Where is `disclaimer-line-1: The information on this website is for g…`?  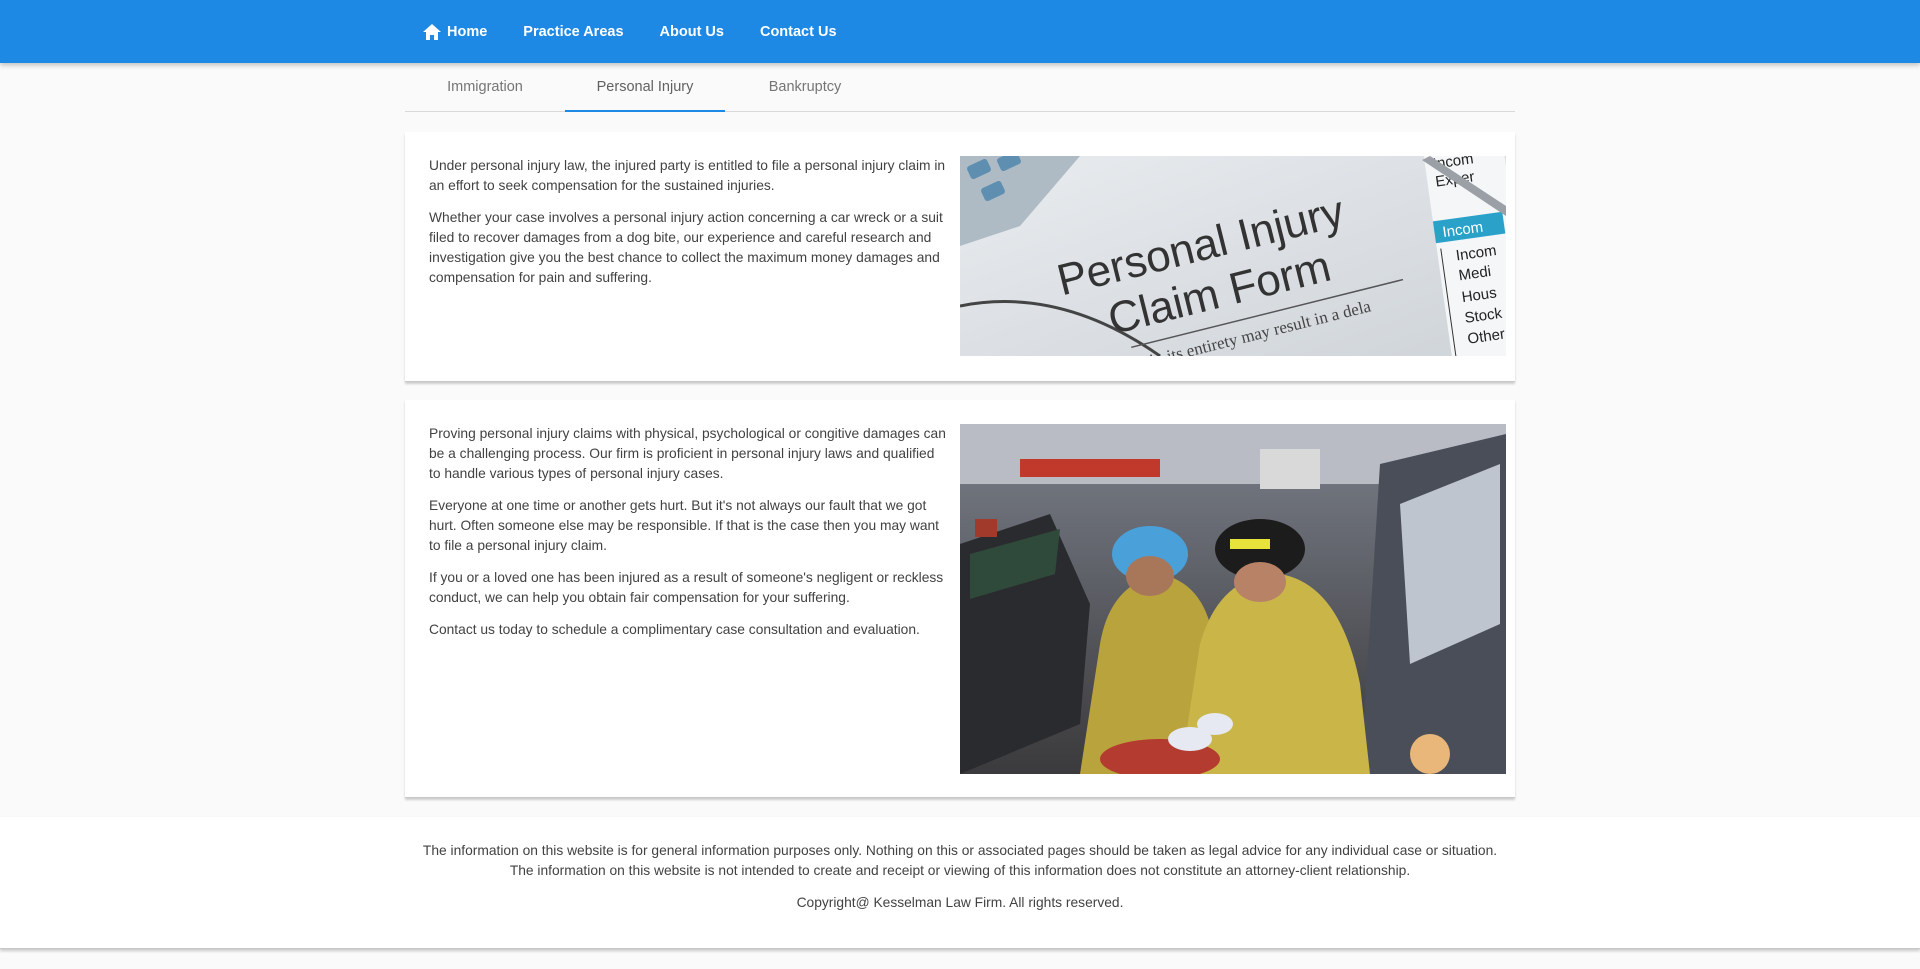 disclaimer-line-1: The information on this website is for g… is located at coordinates (960, 850).